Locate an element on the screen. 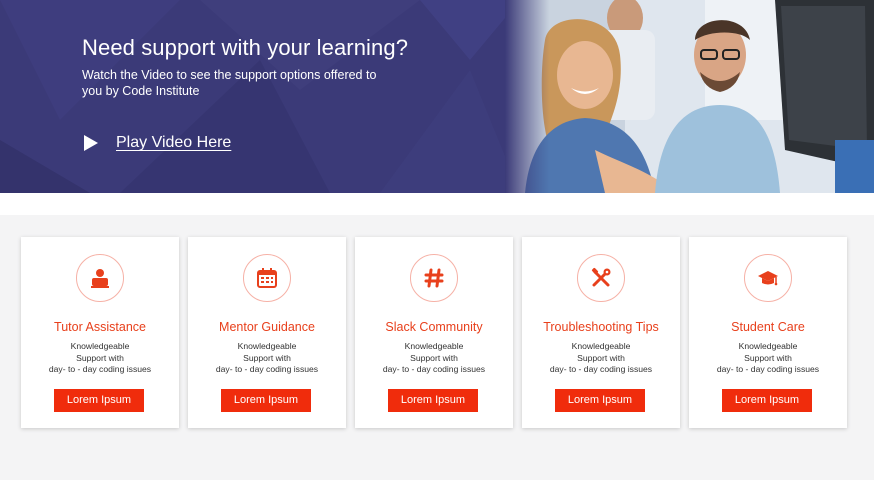  tools-icon is located at coordinates (601, 278).